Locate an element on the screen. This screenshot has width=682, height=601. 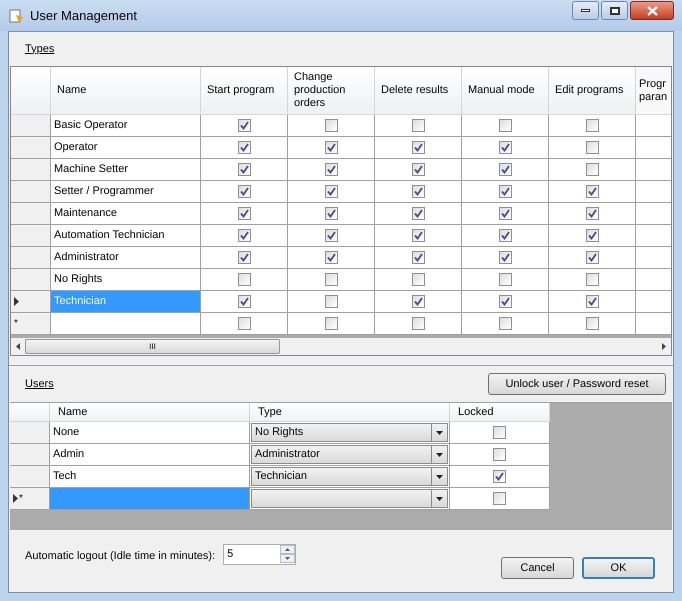
table-cell: Administrator is located at coordinates (126, 258).